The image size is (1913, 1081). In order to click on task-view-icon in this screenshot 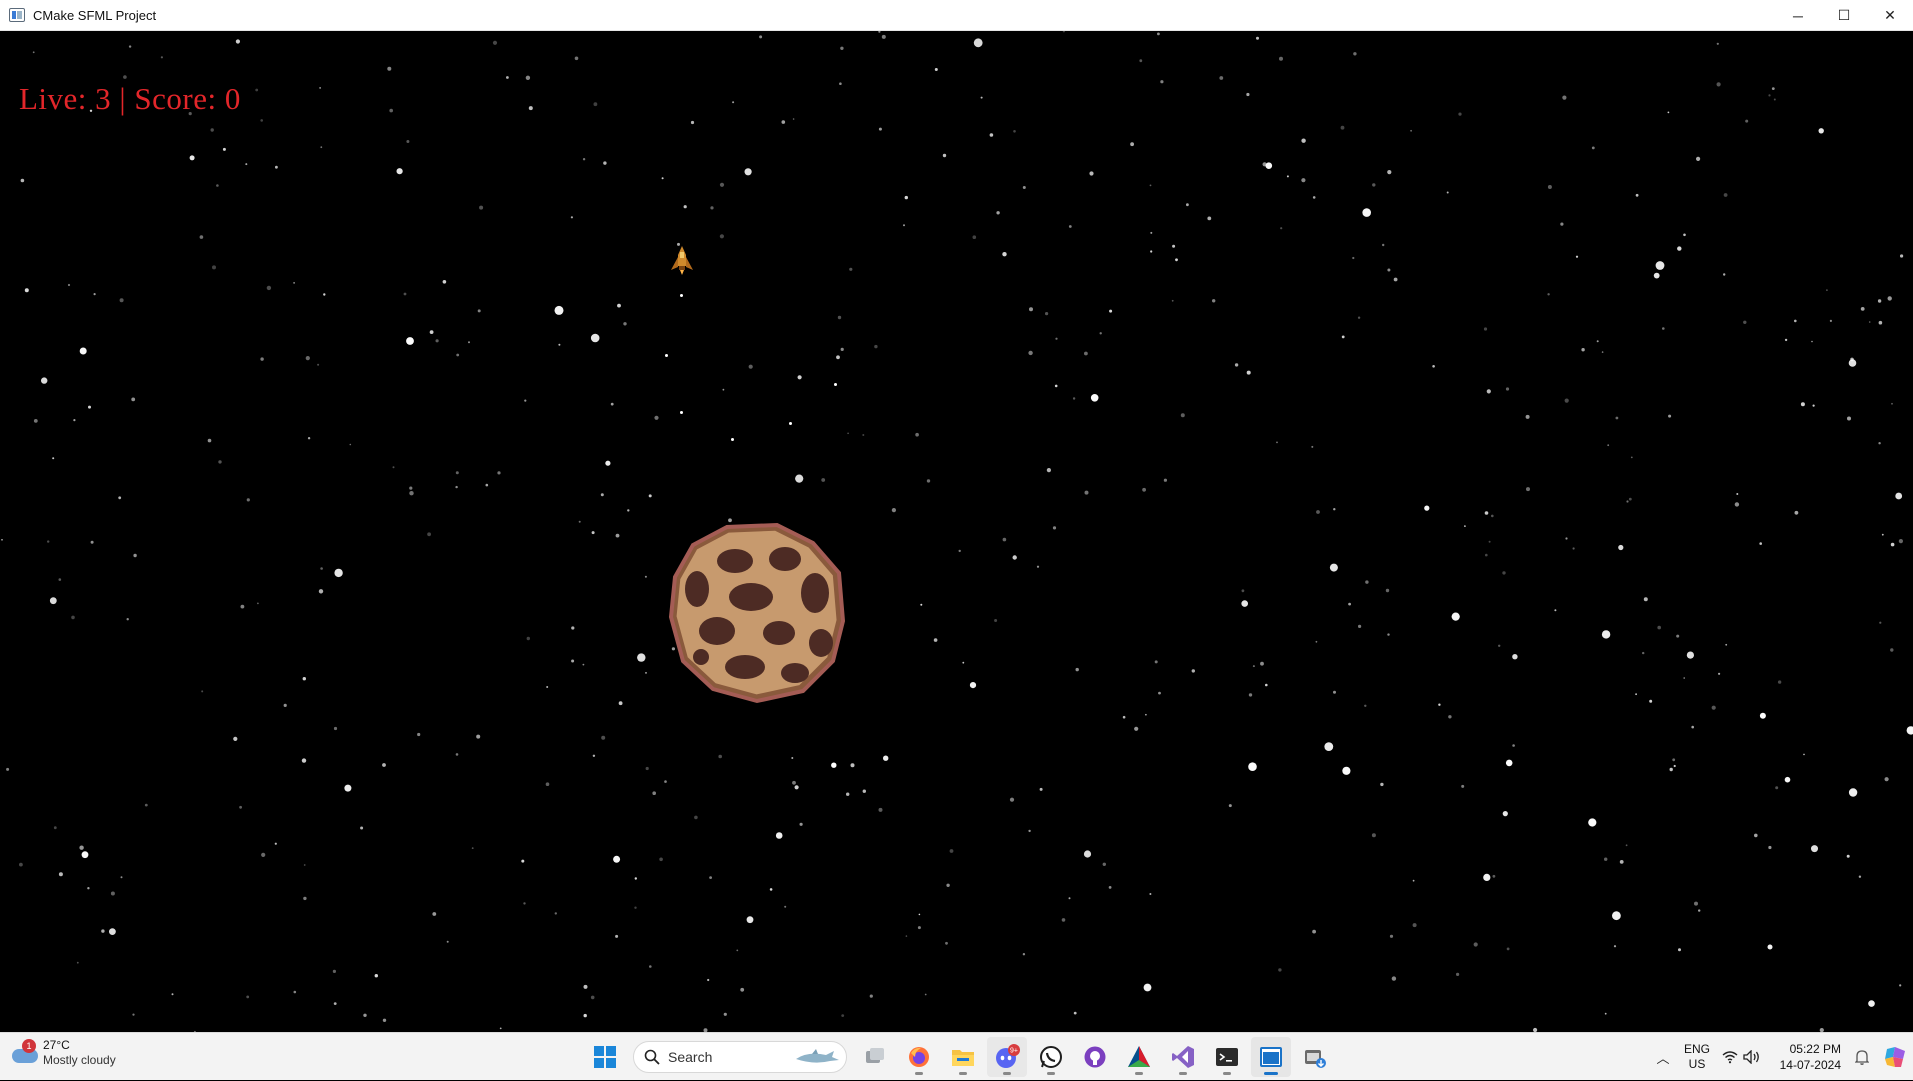, I will do `click(875, 1055)`.